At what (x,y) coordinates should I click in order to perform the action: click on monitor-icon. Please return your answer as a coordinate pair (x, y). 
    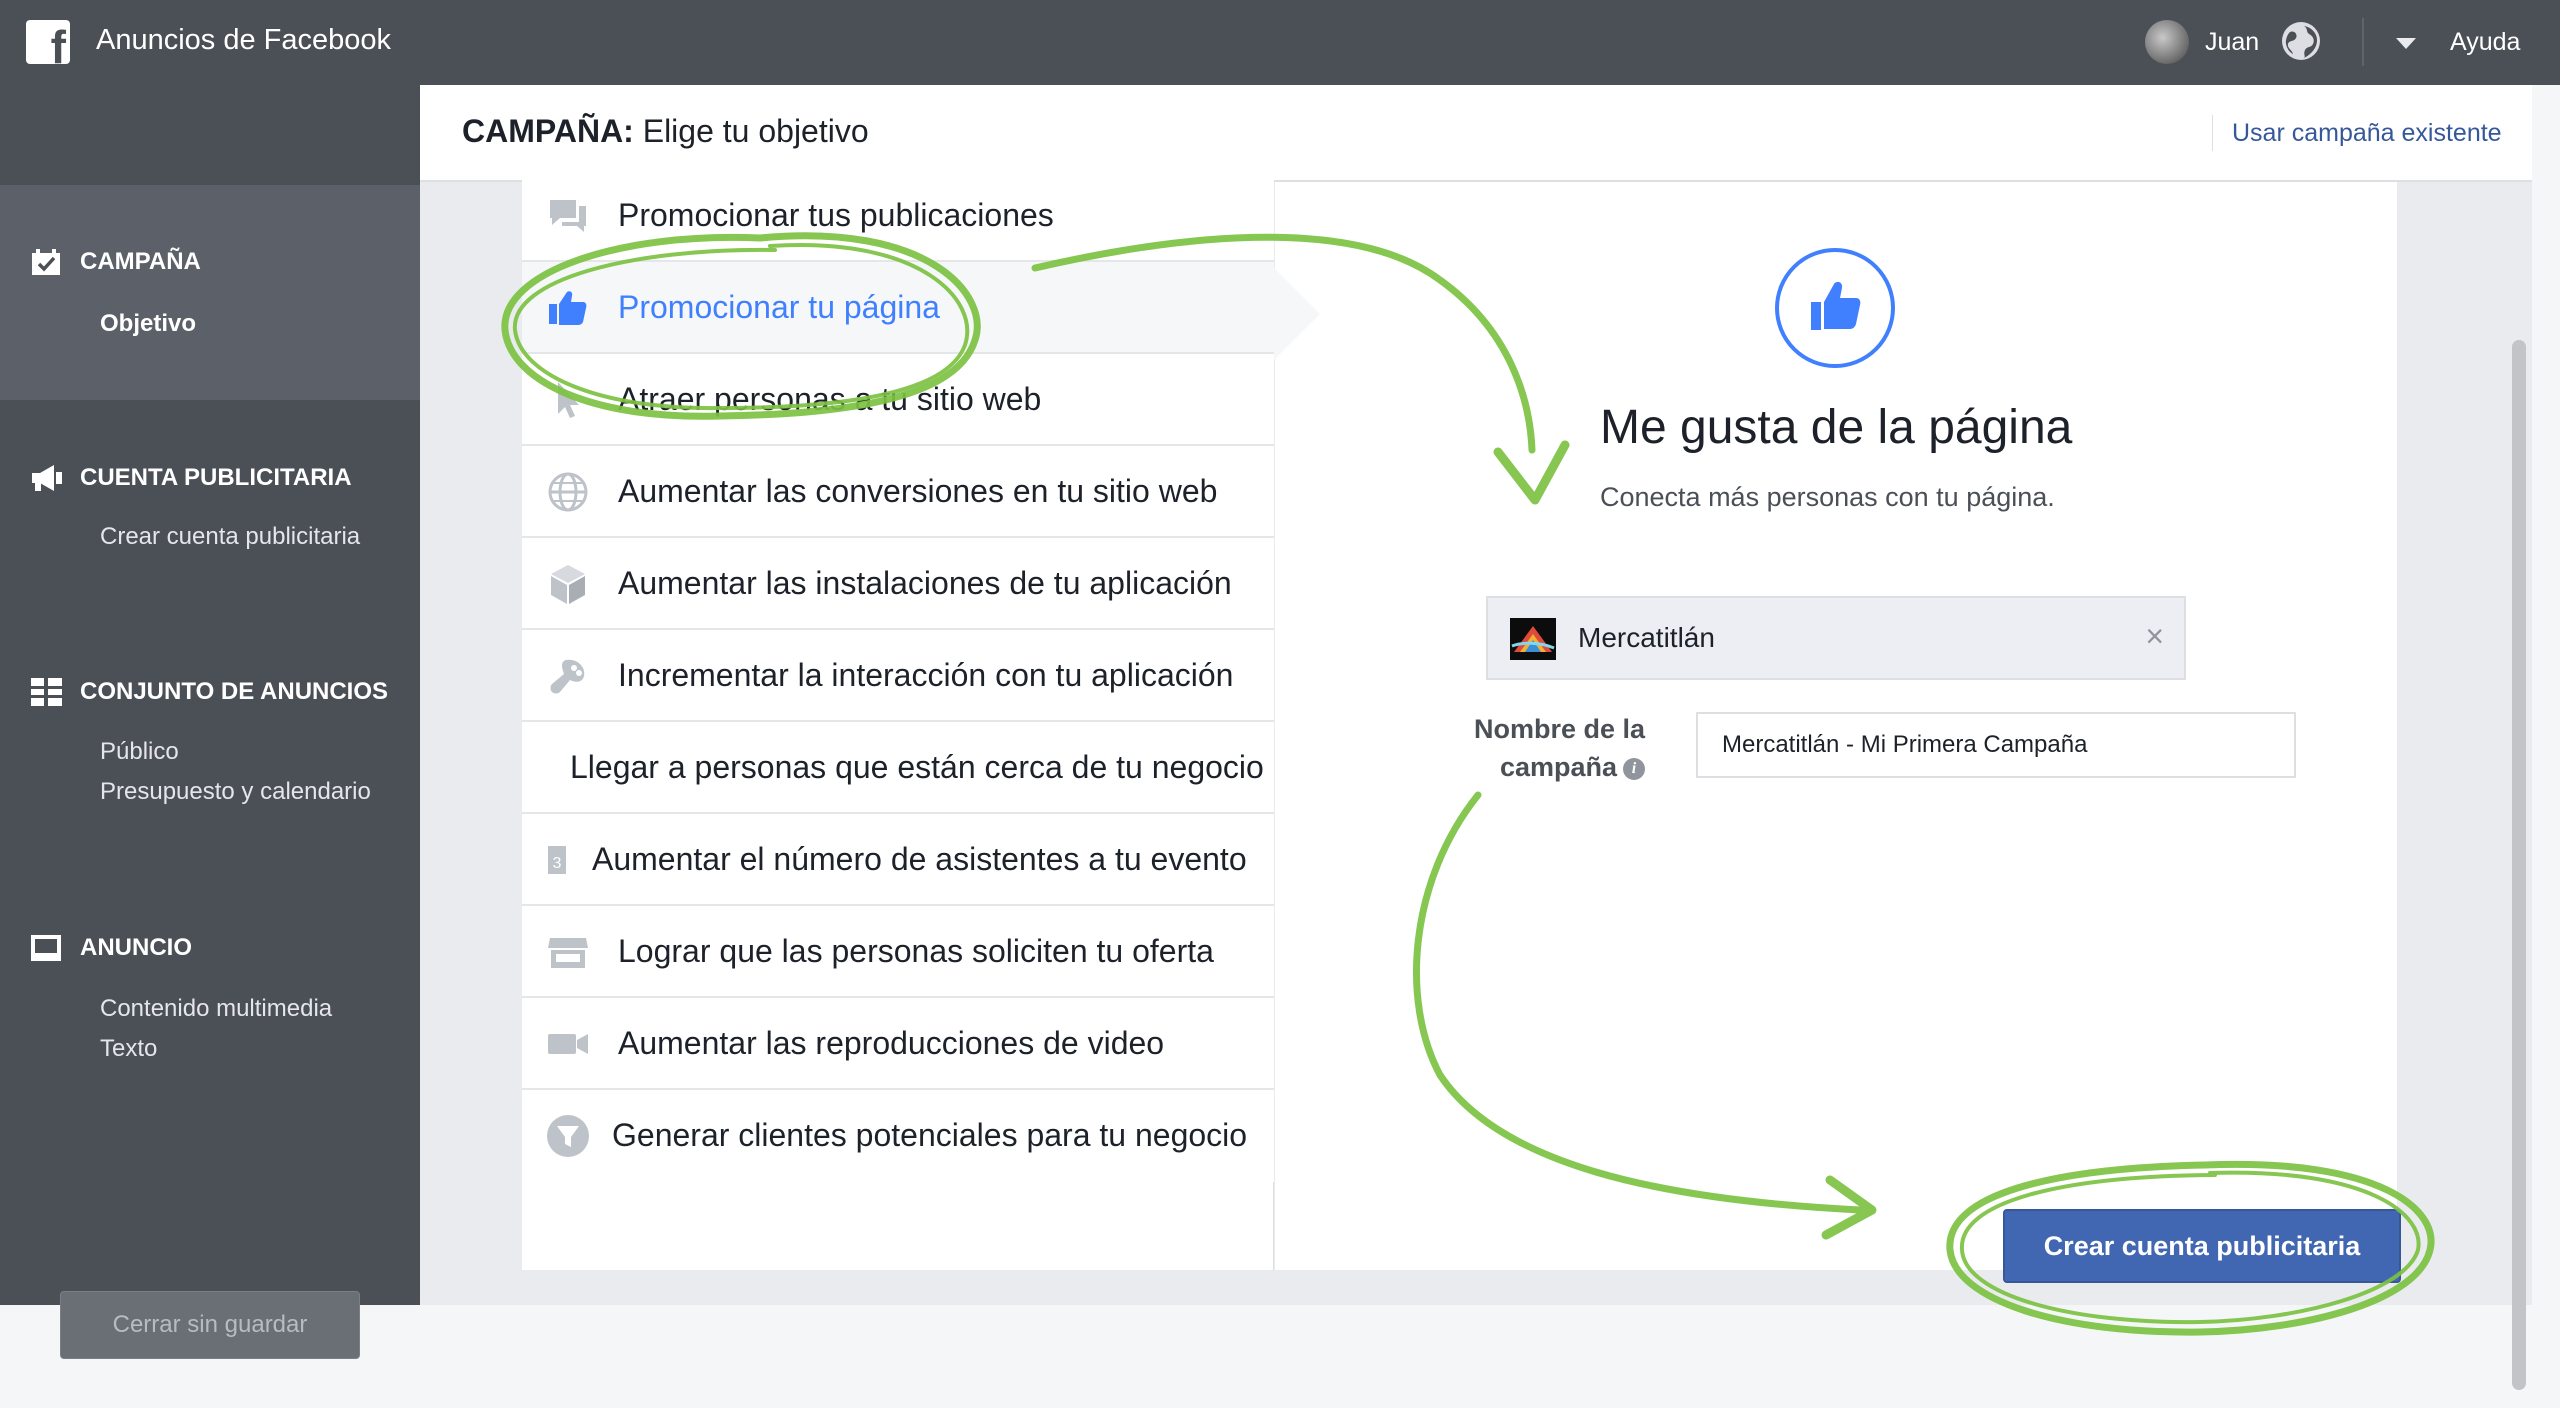
    Looking at the image, I should click on (46, 948).